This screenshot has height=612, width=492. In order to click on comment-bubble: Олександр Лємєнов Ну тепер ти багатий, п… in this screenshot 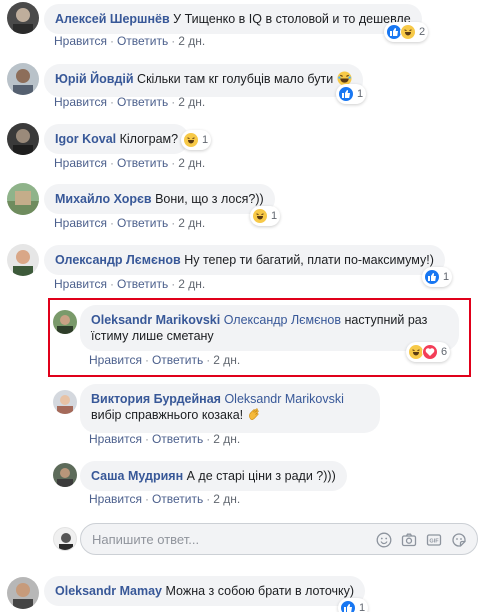, I will do `click(244, 260)`.